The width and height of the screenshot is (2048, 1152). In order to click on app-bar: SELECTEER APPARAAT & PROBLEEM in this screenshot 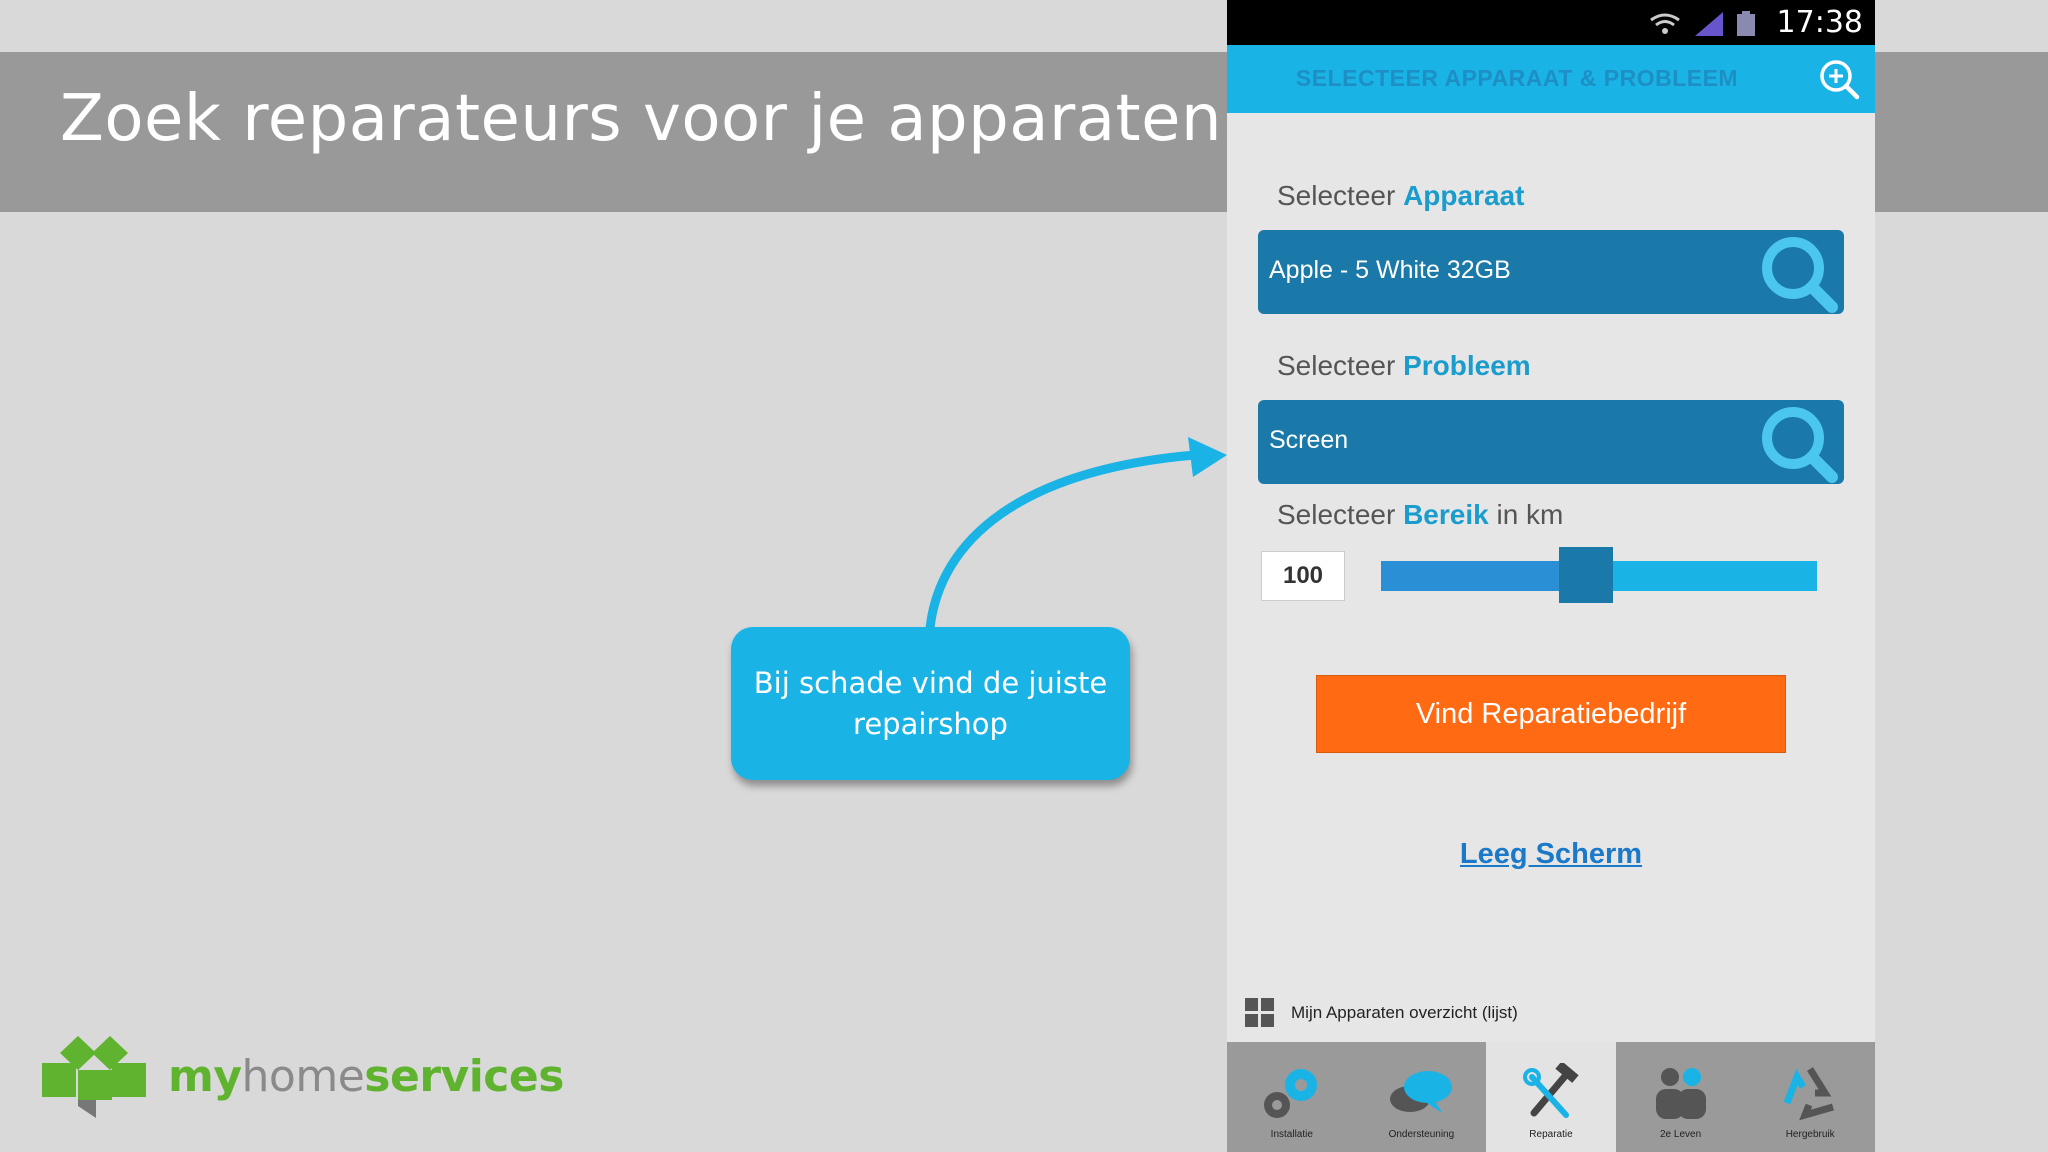, I will do `click(1551, 79)`.